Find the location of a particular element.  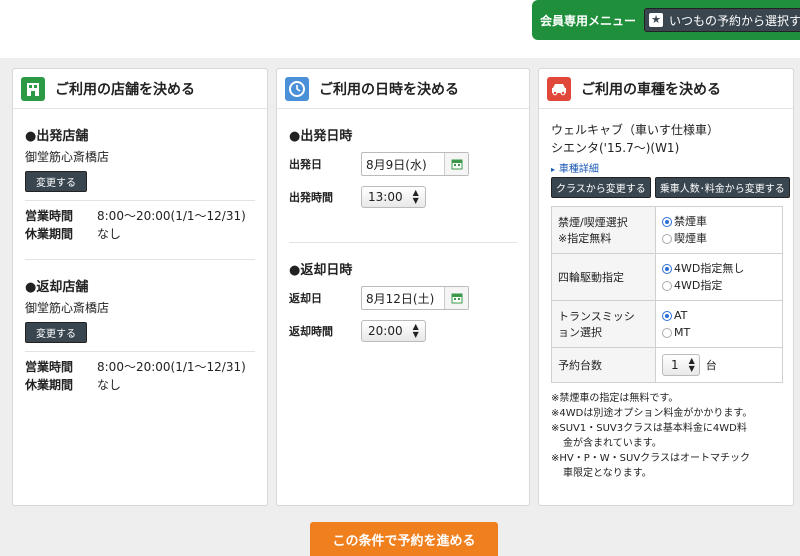

smoking-note: ※指定無料 is located at coordinates (585, 238).